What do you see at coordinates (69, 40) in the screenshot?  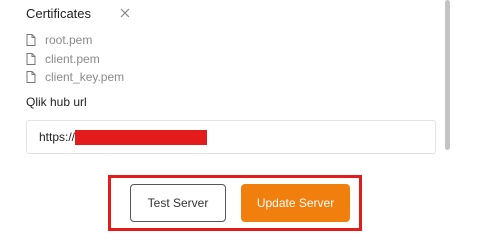 I see `file-name: root.pem` at bounding box center [69, 40].